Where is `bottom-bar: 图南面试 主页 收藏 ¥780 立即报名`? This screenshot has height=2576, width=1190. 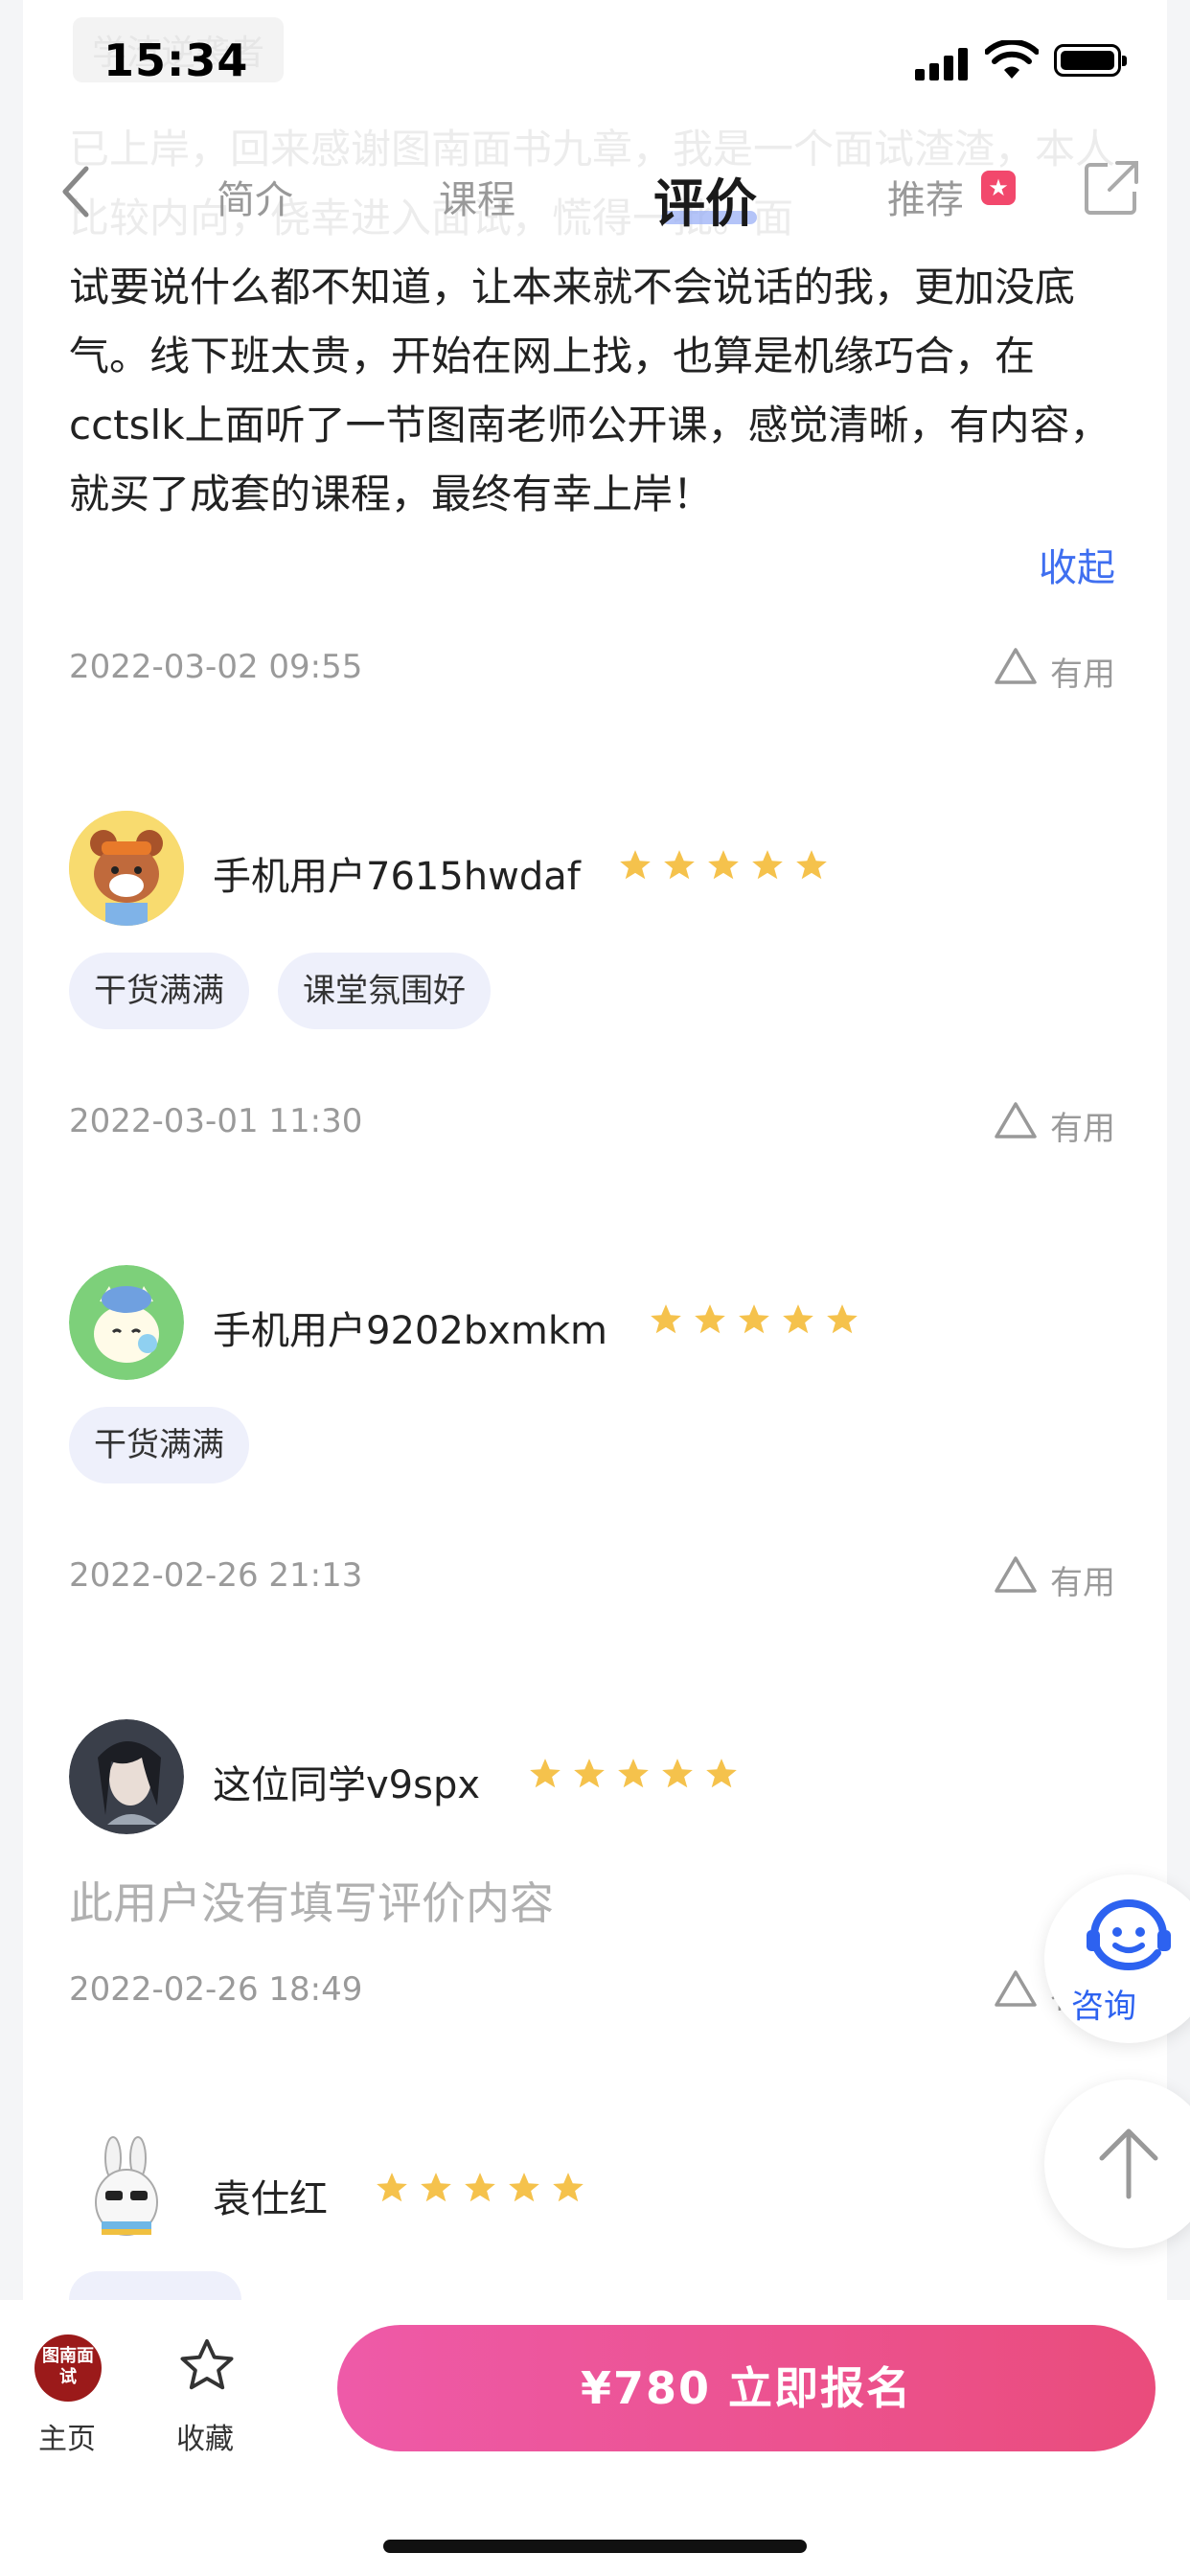
bottom-bar: 图南面试 主页 收藏 ¥780 立即报名 is located at coordinates (595, 2438).